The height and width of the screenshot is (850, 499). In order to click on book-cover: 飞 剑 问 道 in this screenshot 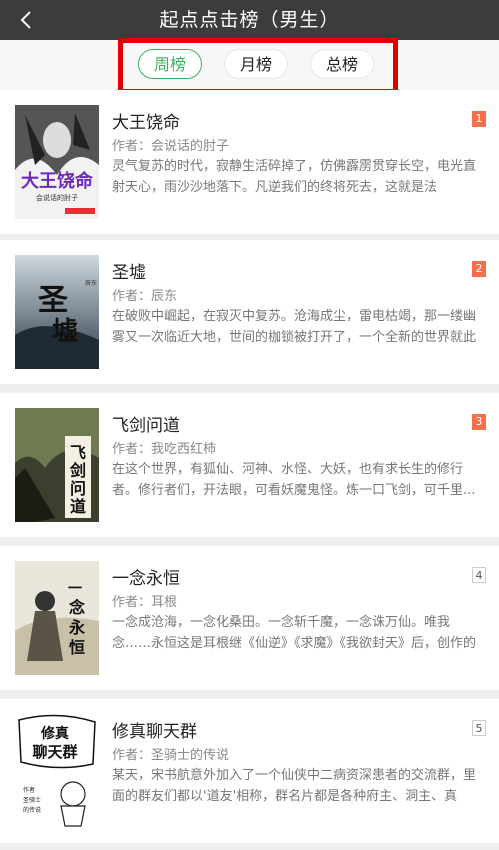, I will do `click(57, 465)`.